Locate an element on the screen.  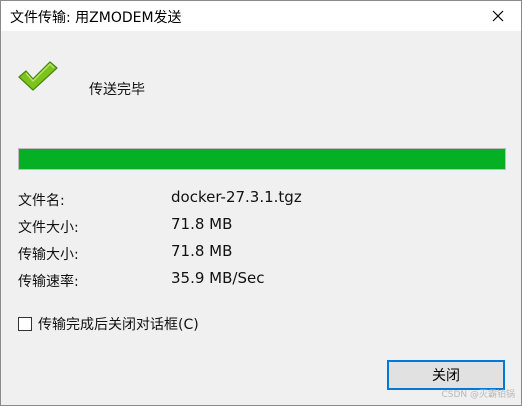
status-message: 传送完毕 is located at coordinates (117, 90).